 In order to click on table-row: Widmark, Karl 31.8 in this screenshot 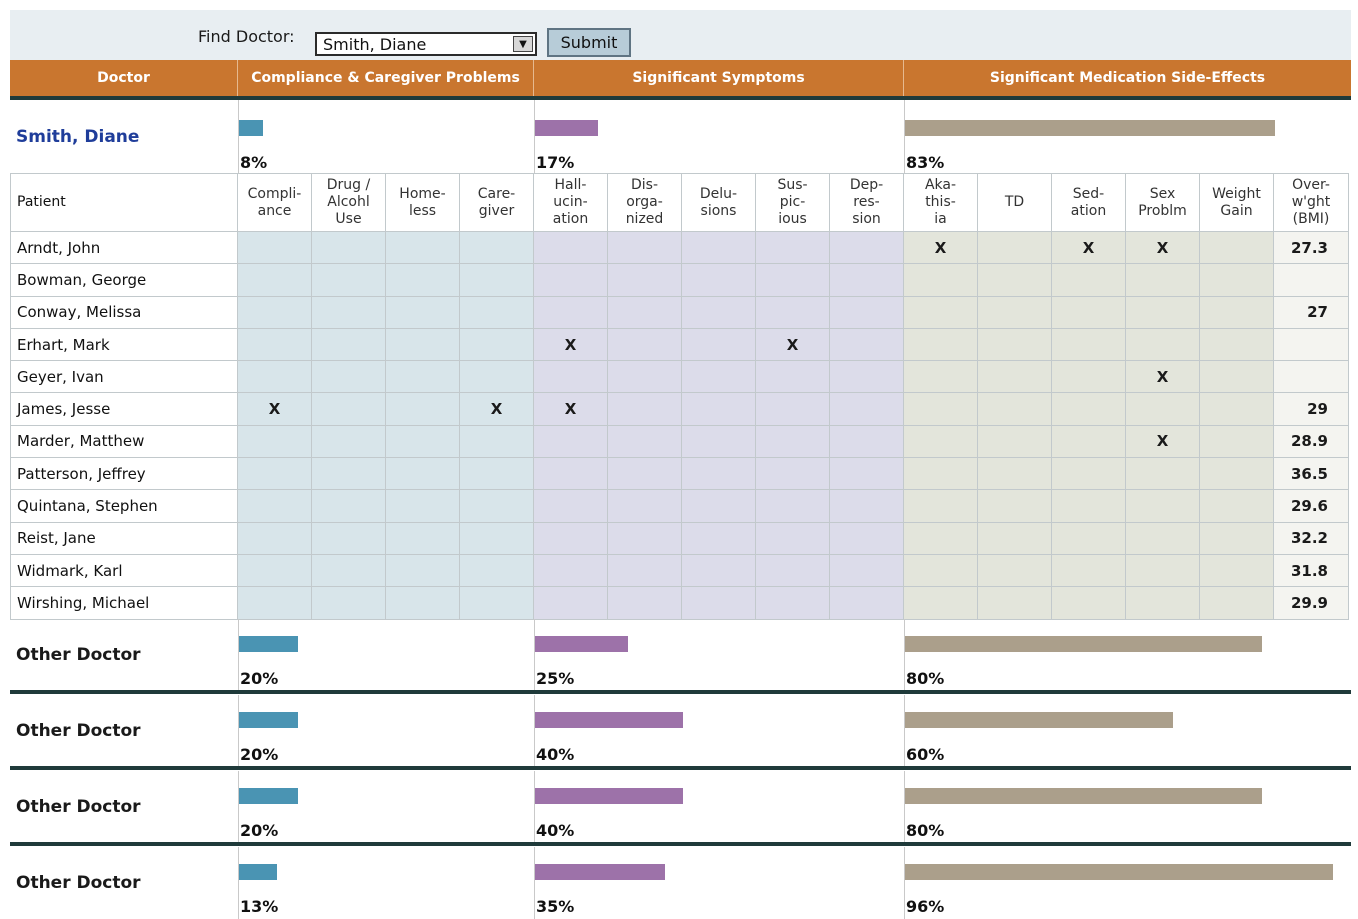, I will do `click(679, 570)`.